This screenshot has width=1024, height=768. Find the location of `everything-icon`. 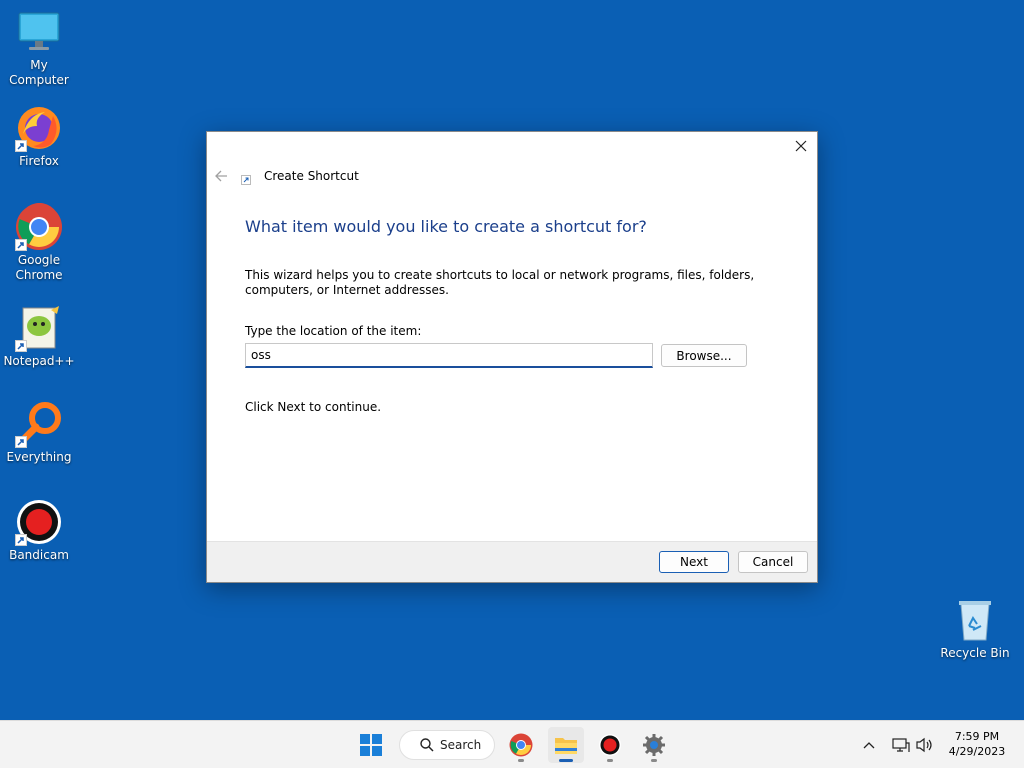

everything-icon is located at coordinates (39, 424).